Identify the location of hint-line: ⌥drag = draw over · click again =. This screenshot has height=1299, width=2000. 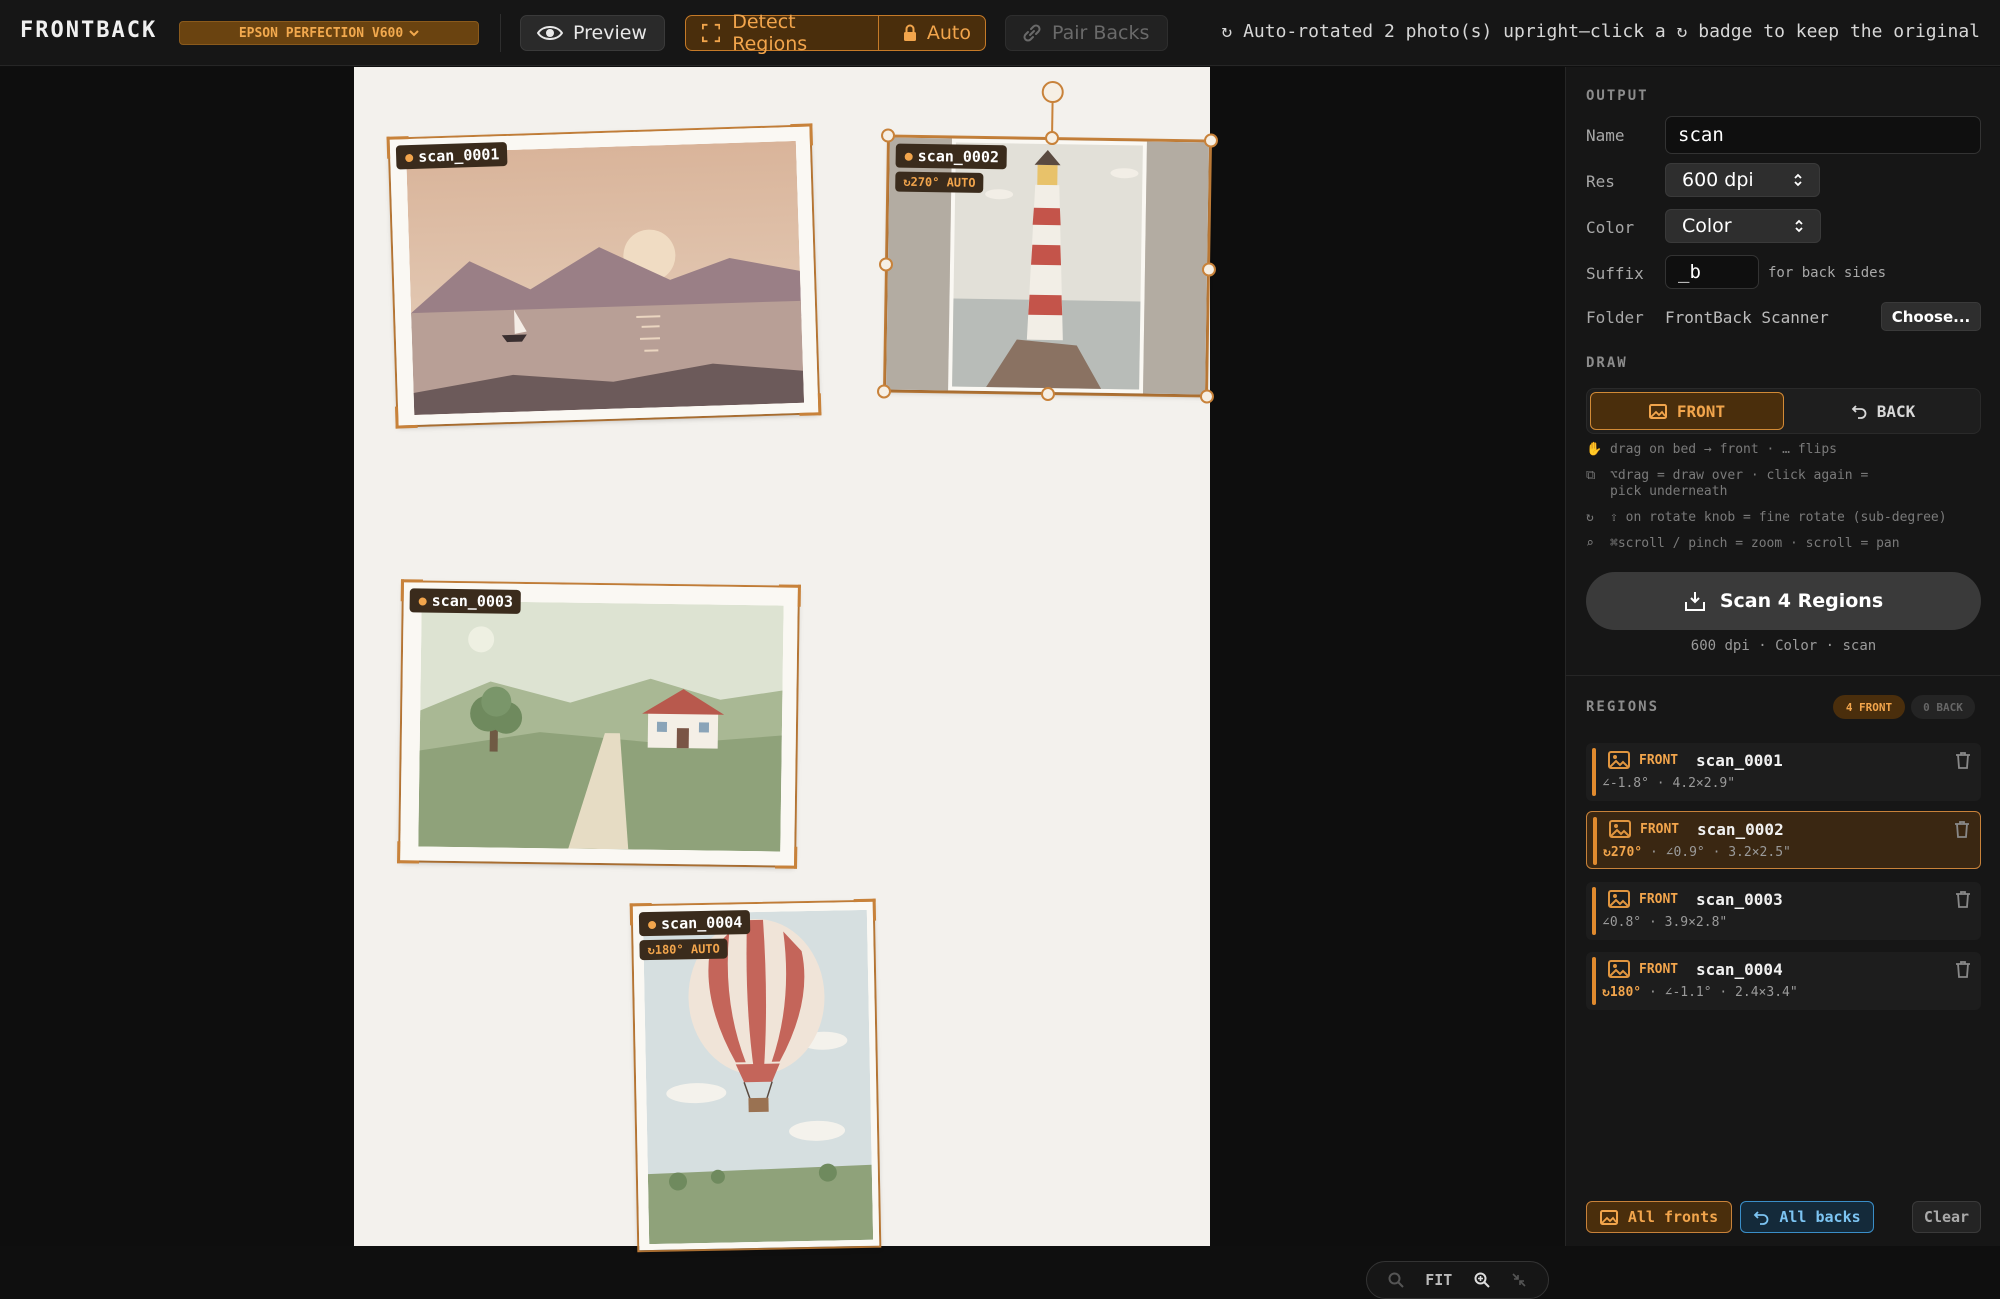
(1739, 475).